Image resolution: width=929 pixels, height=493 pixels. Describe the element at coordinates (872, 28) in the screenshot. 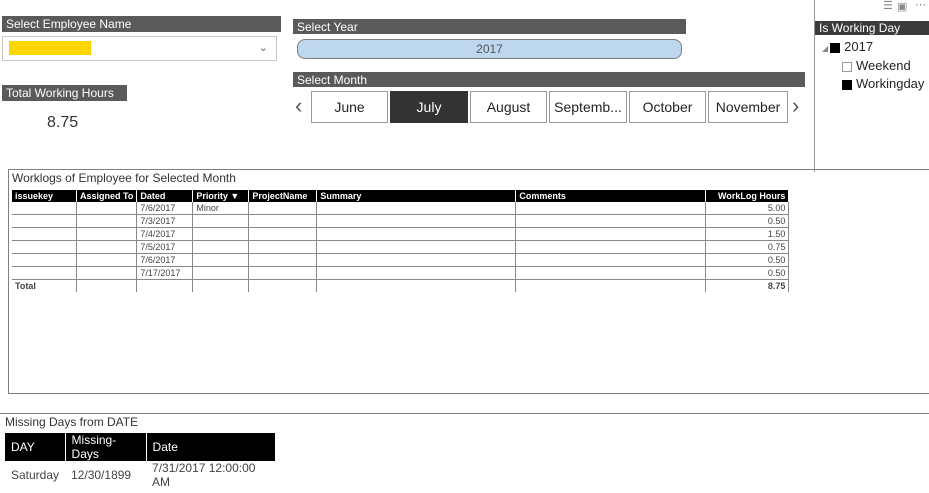

I see `working-day-header: Is Working Day` at that location.